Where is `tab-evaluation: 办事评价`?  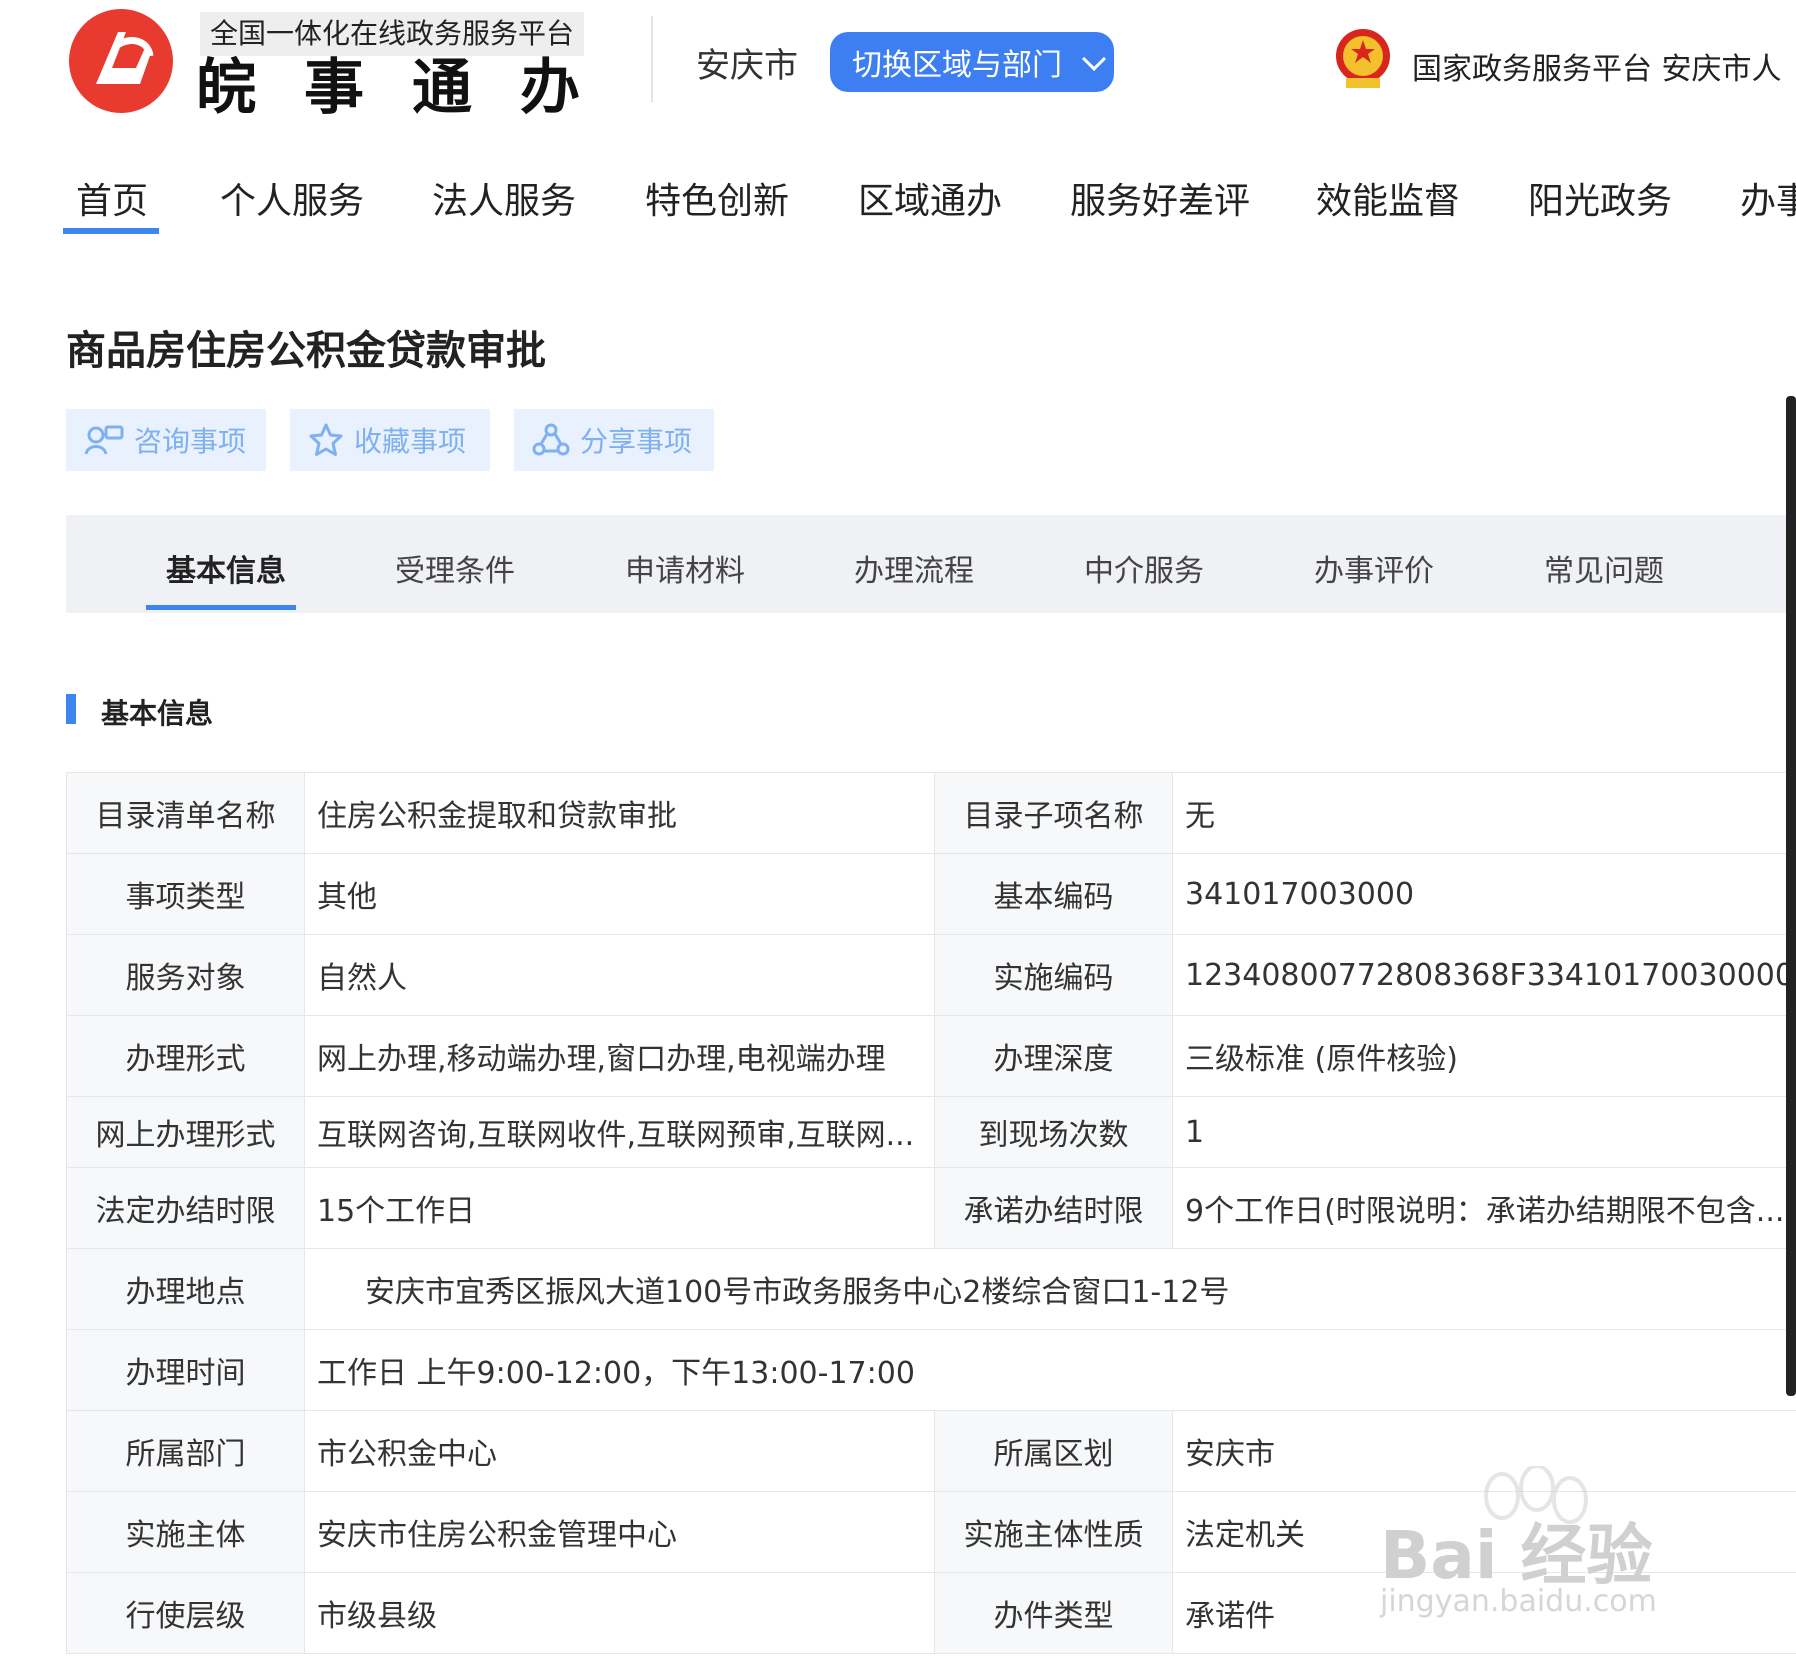
tab-evaluation: 办事评价 is located at coordinates (1374, 568).